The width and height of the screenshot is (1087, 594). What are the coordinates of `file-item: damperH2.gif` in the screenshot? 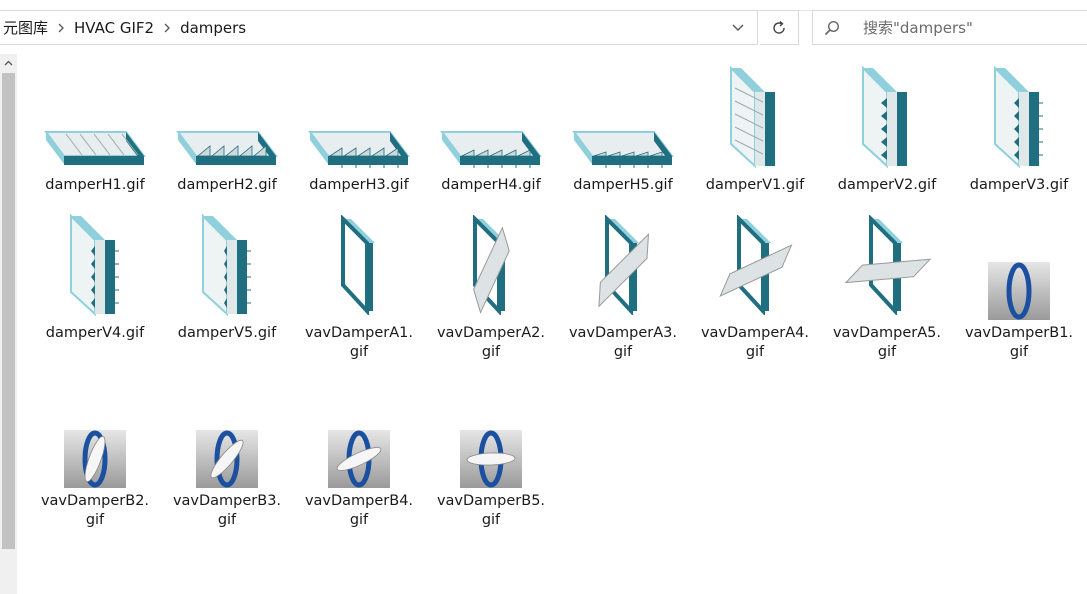 It's located at (227, 128).